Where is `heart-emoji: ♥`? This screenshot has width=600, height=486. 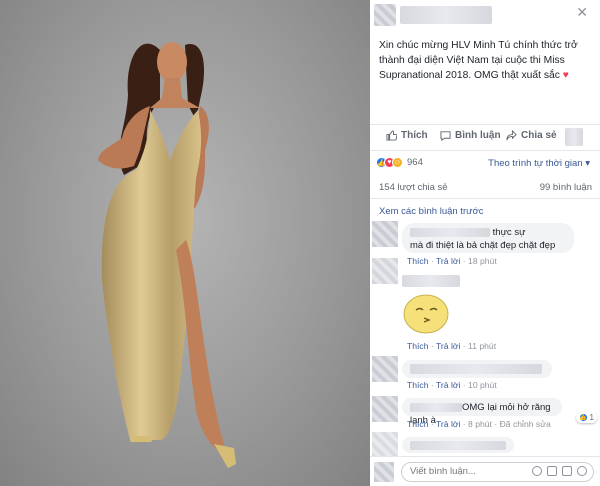
heart-emoji: ♥ is located at coordinates (565, 75).